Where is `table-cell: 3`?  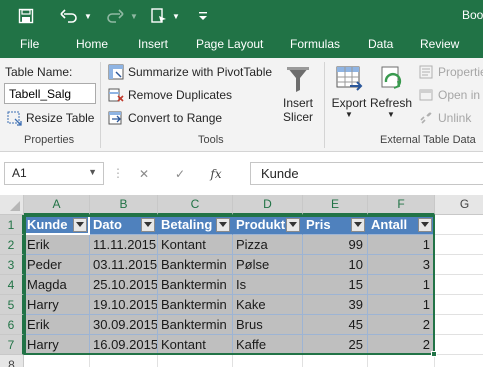
table-cell: 3 is located at coordinates (401, 265).